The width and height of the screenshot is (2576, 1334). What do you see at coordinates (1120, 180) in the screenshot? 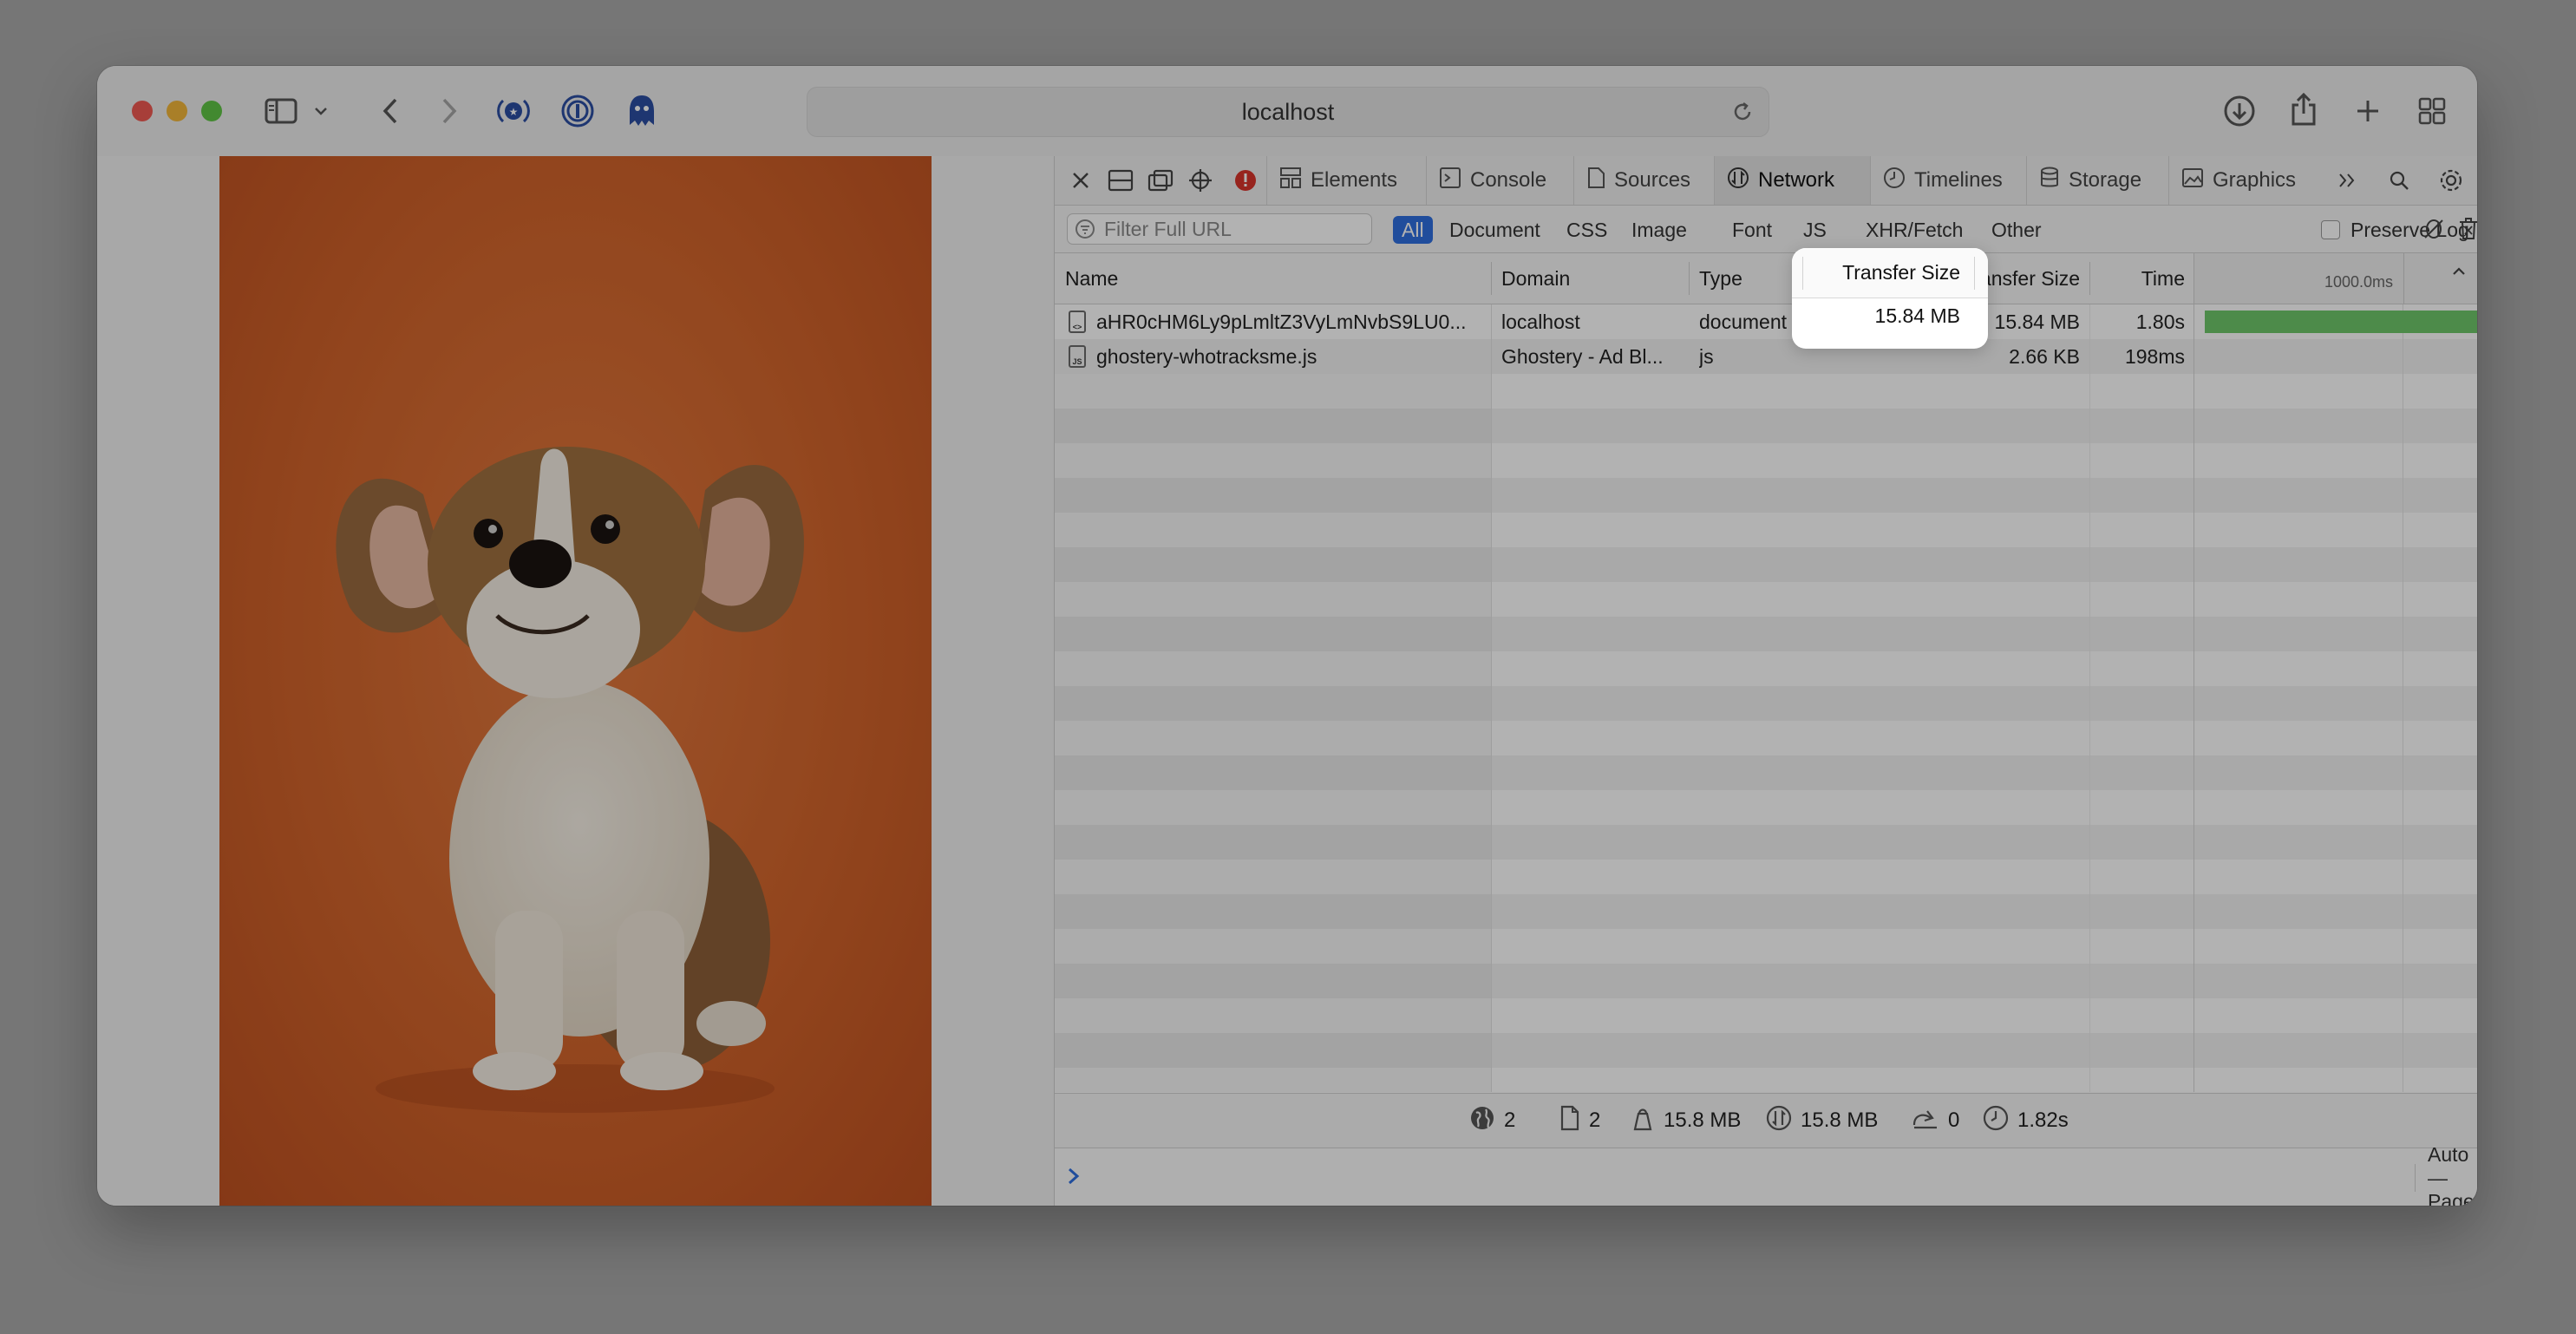
I see `dock-bottom-icon` at bounding box center [1120, 180].